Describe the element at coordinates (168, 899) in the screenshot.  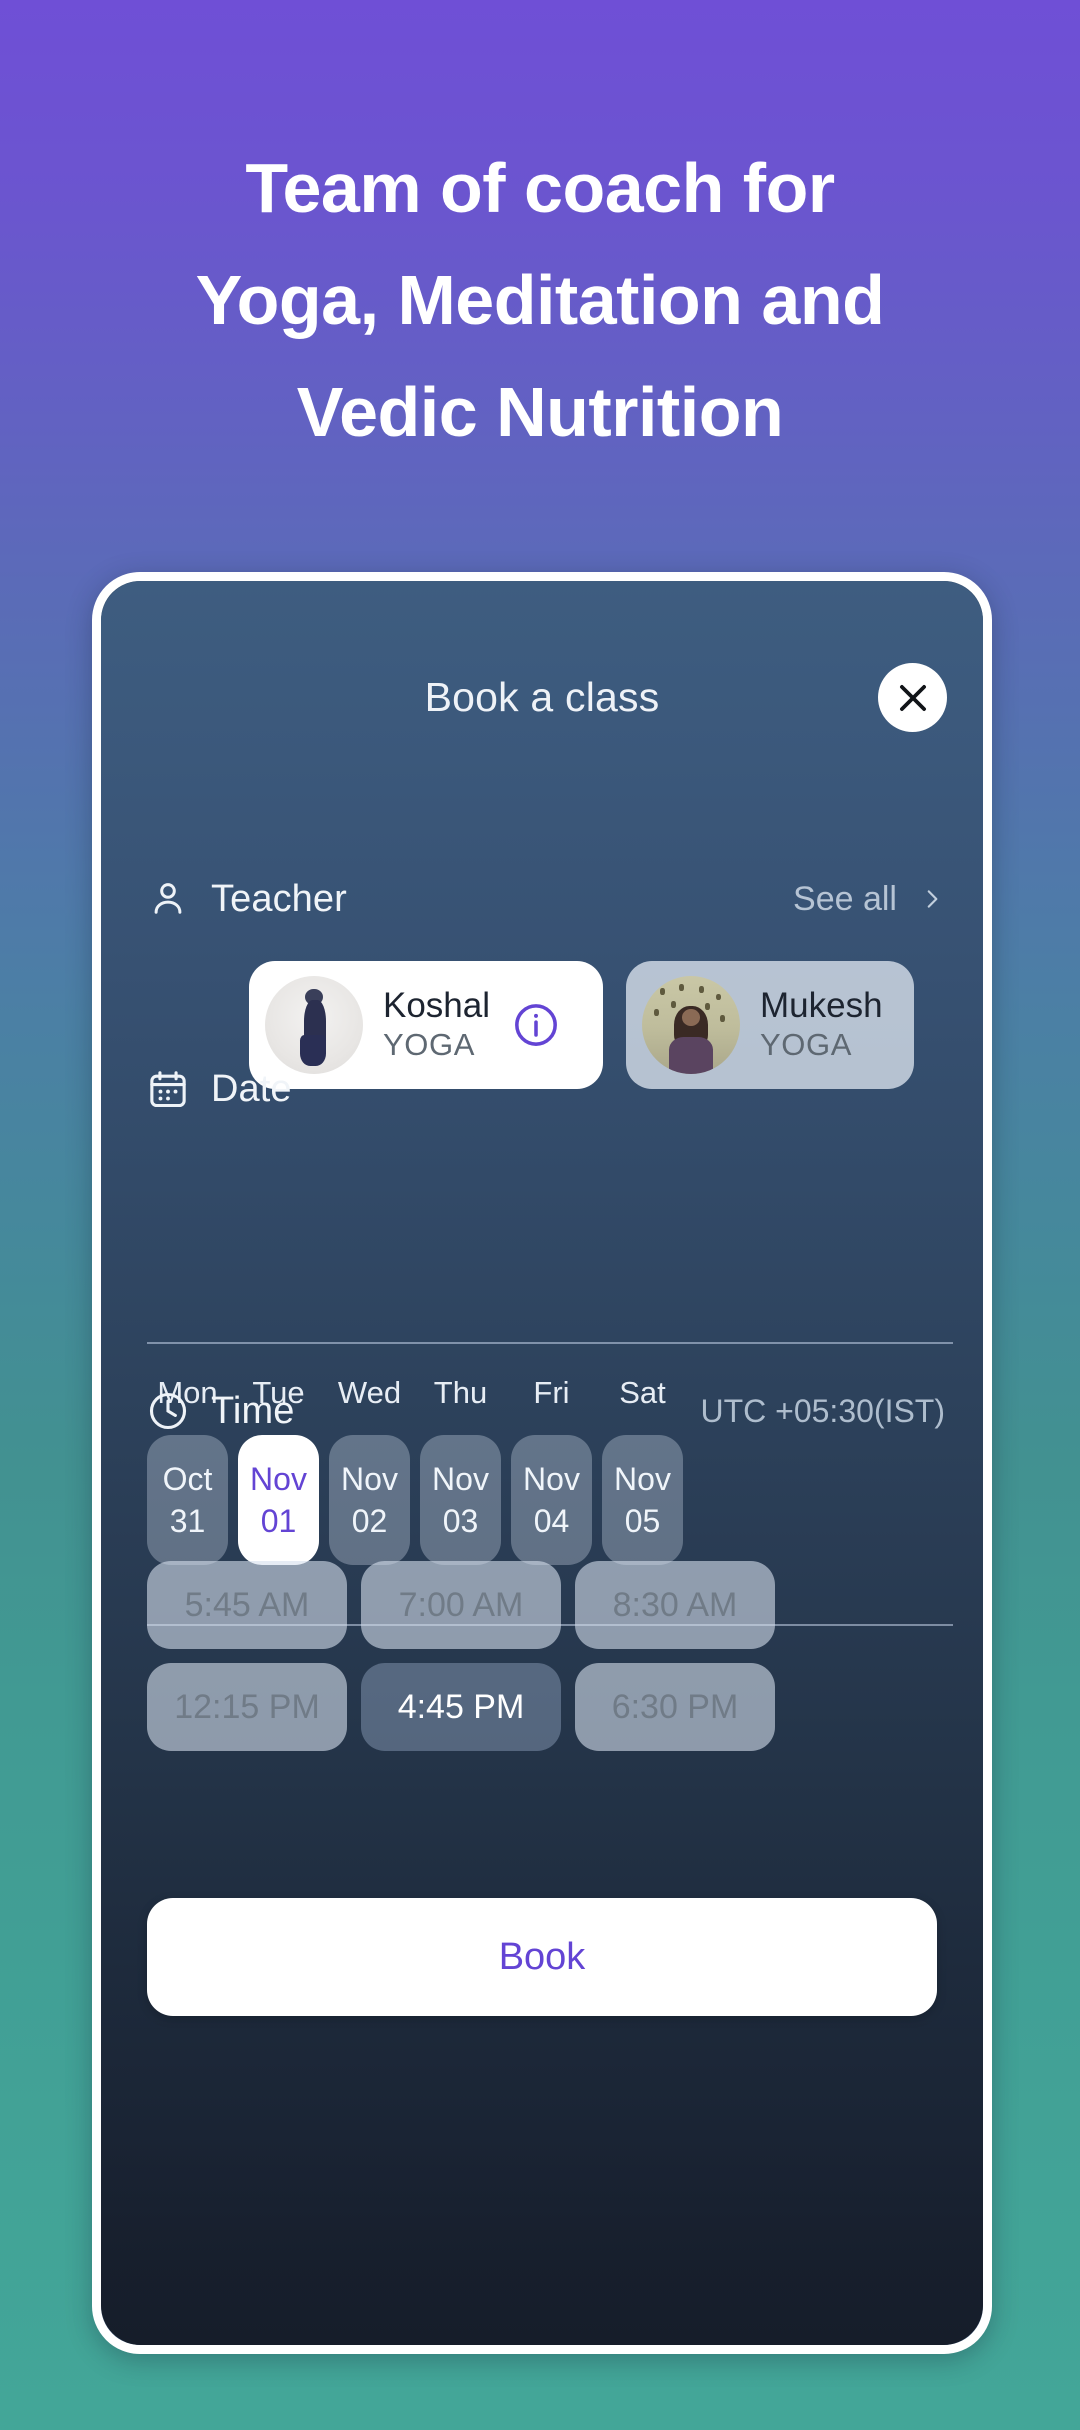
I see `person-icon` at that location.